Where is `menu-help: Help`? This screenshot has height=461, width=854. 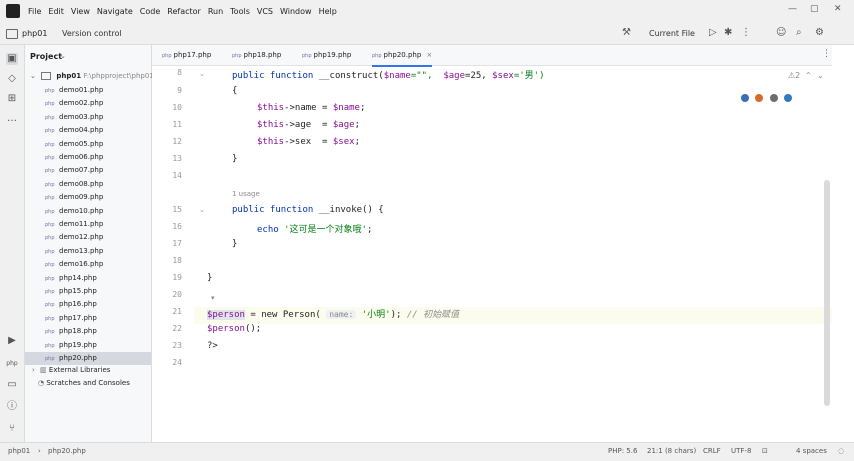 menu-help: Help is located at coordinates (328, 11).